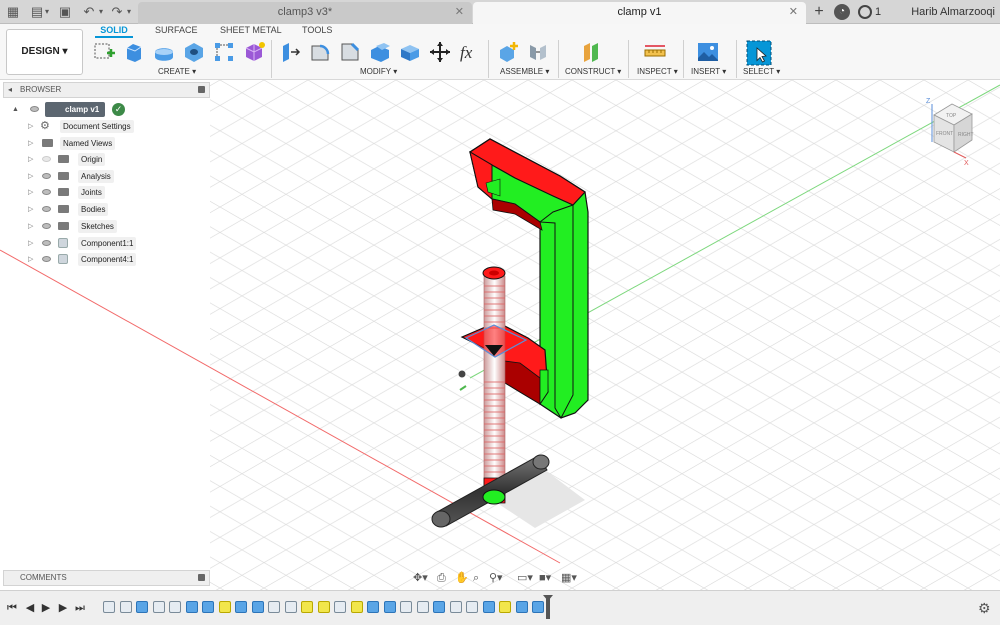 This screenshot has width=1000, height=625. What do you see at coordinates (194, 52) in the screenshot?
I see `hole-icon` at bounding box center [194, 52].